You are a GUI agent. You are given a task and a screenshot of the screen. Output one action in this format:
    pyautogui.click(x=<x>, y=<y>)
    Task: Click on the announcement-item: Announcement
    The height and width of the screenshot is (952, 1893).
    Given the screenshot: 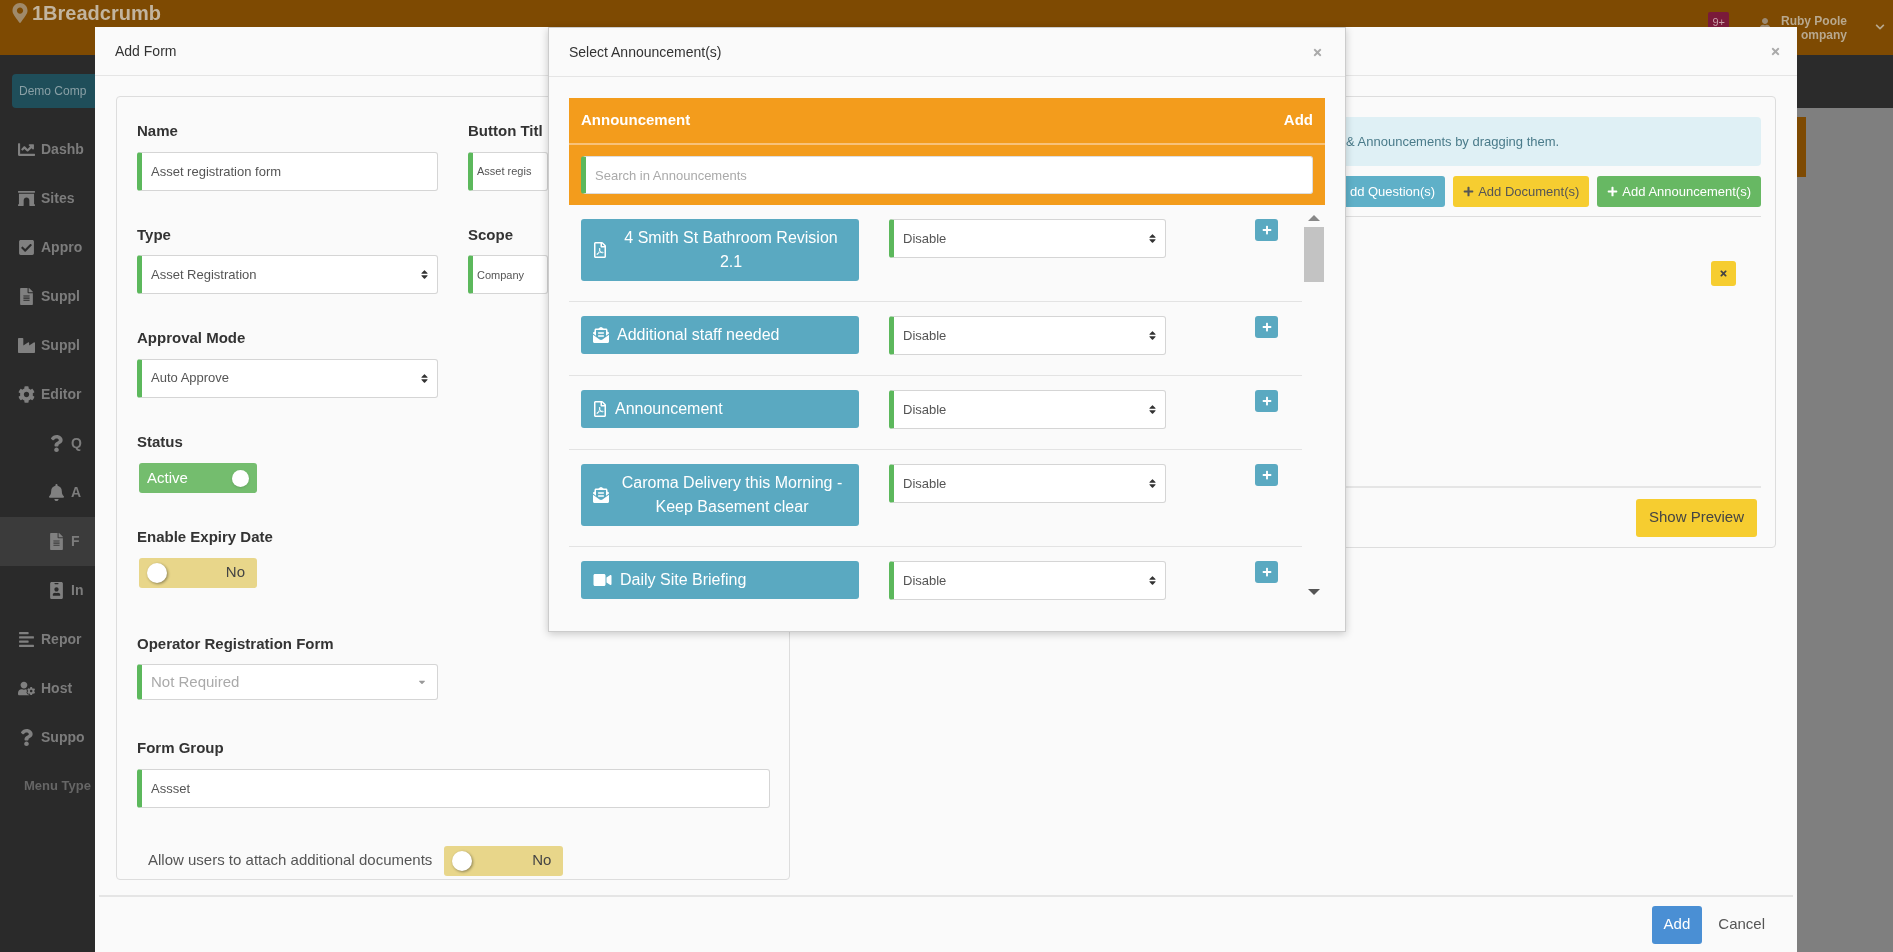 What is the action you would take?
    pyautogui.click(x=720, y=409)
    